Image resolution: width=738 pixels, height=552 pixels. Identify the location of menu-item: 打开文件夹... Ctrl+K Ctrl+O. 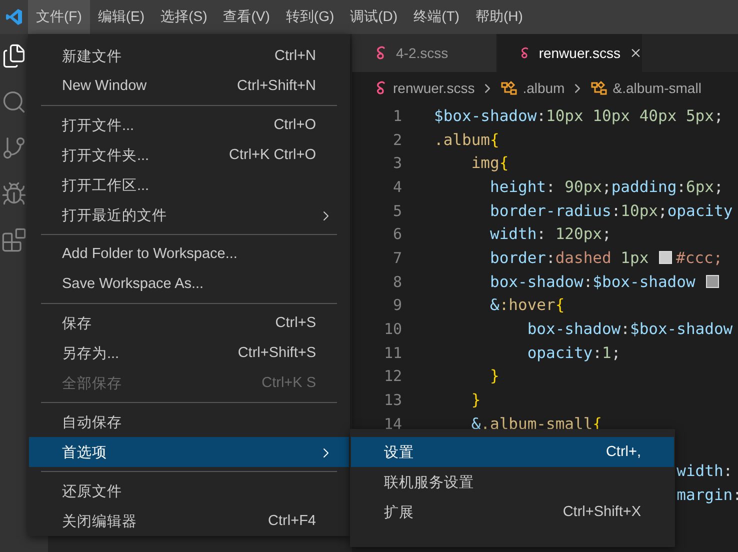
(189, 155).